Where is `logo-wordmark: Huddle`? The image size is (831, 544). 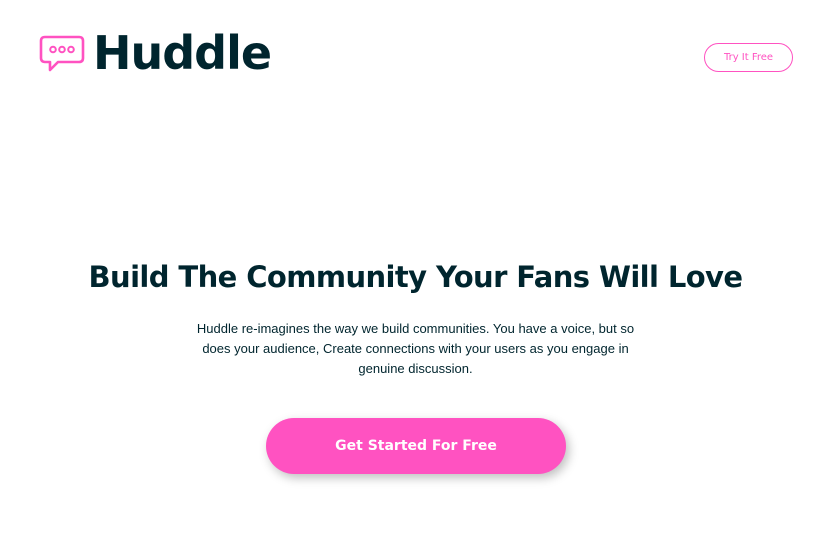 logo-wordmark: Huddle is located at coordinates (182, 53).